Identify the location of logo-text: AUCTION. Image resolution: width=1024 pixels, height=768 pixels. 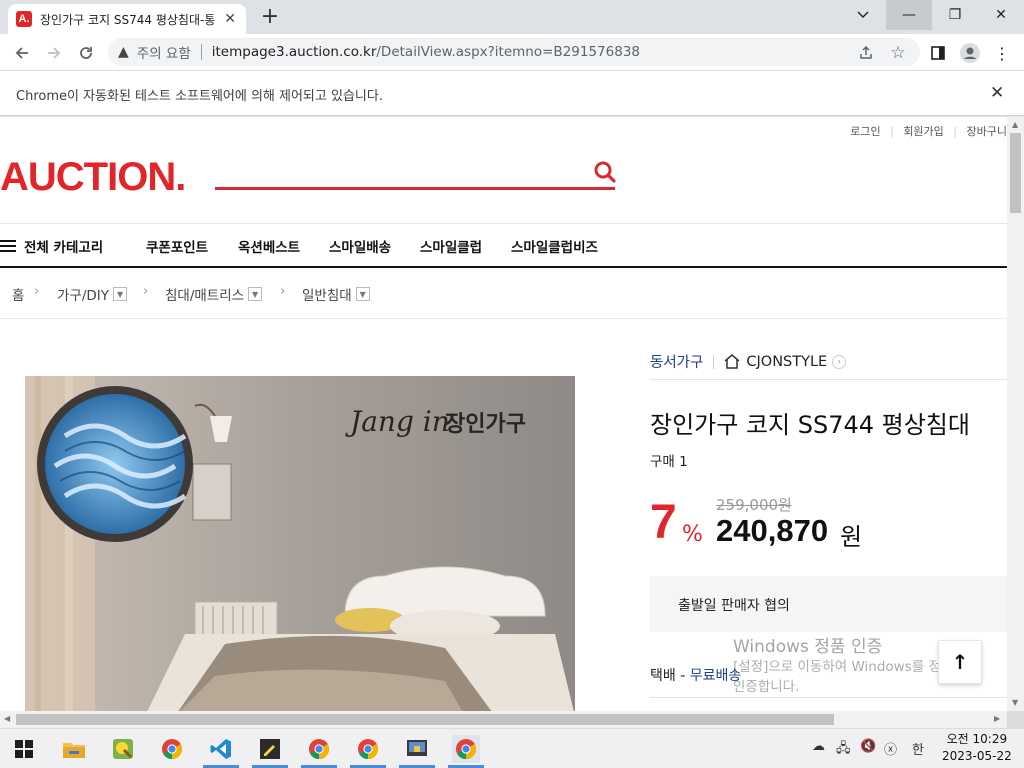
(88, 177).